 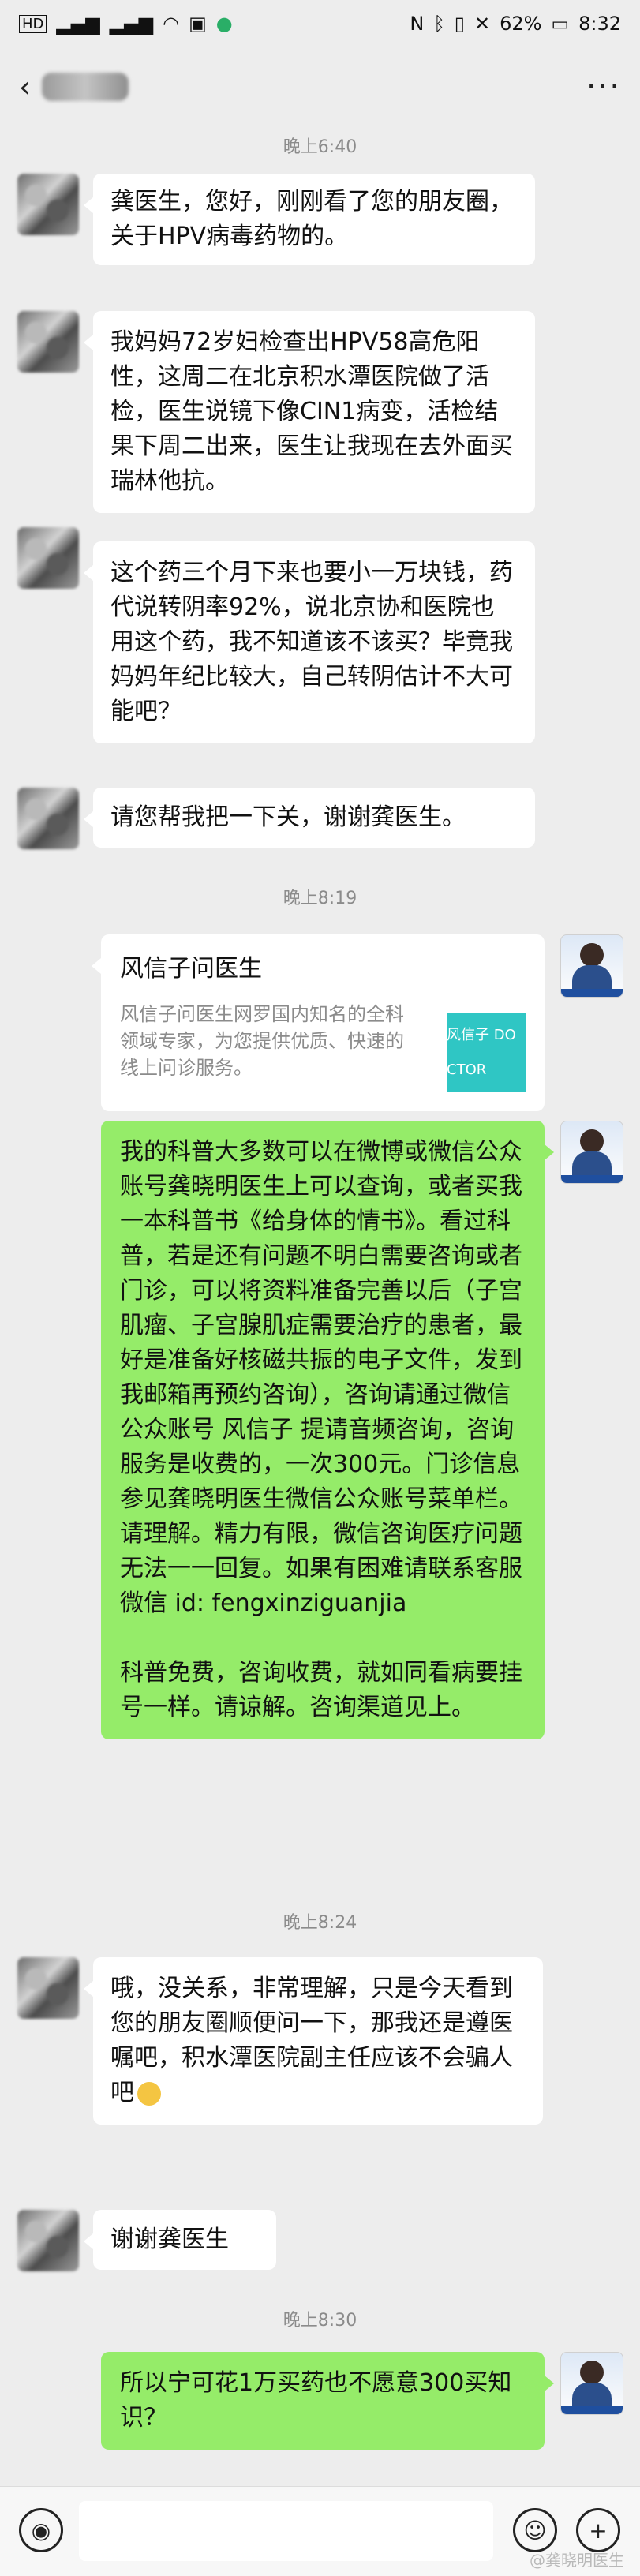 I want to click on status-right: N ᛒ ▯ ✕ 62% ▭ 8:32, so click(x=515, y=24).